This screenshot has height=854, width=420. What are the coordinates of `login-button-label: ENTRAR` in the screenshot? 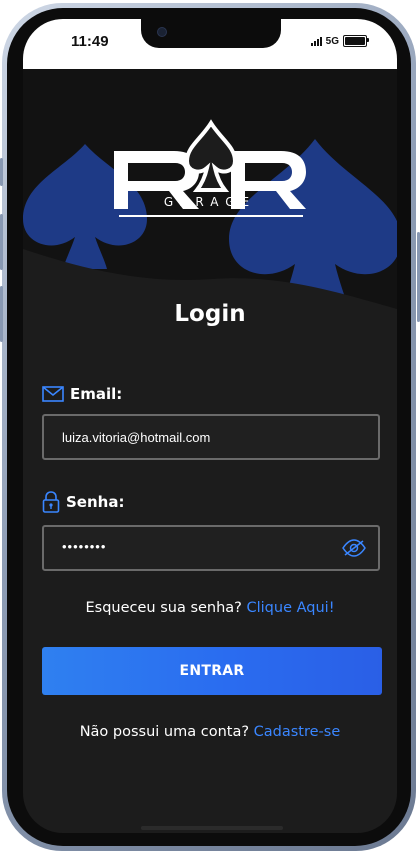 It's located at (212, 671).